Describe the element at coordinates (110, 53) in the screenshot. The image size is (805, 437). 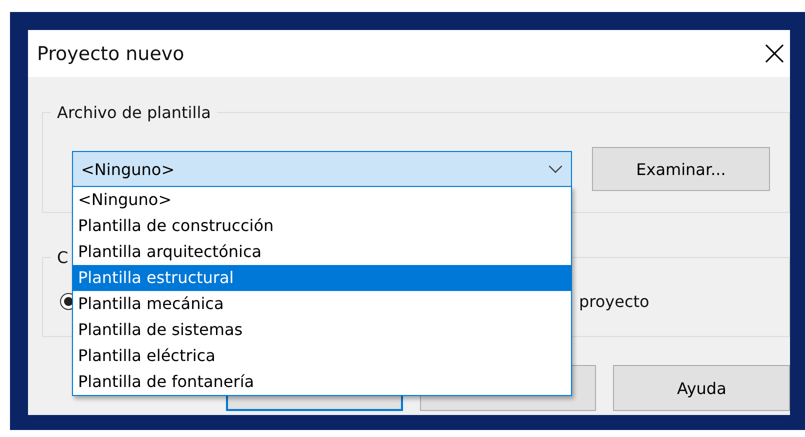
I see `window-title: Proyecto nuevo` at that location.